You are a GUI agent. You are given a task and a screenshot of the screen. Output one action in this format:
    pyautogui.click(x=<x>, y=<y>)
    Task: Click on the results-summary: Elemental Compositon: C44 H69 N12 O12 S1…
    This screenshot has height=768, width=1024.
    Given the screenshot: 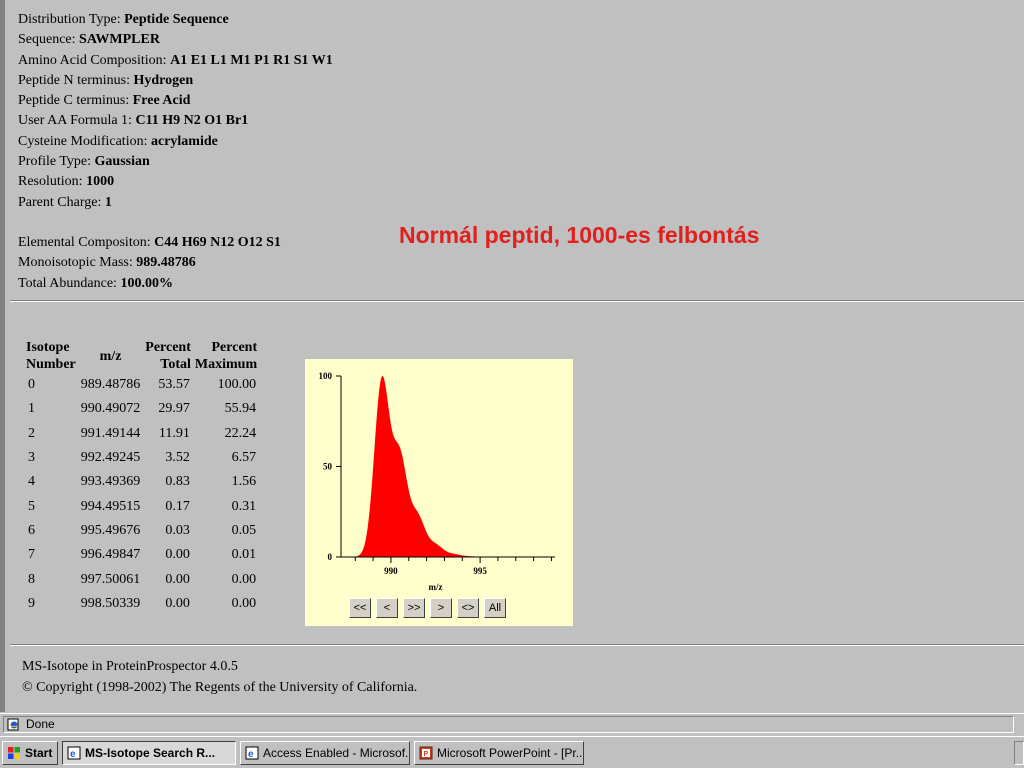 What is the action you would take?
    pyautogui.click(x=149, y=263)
    